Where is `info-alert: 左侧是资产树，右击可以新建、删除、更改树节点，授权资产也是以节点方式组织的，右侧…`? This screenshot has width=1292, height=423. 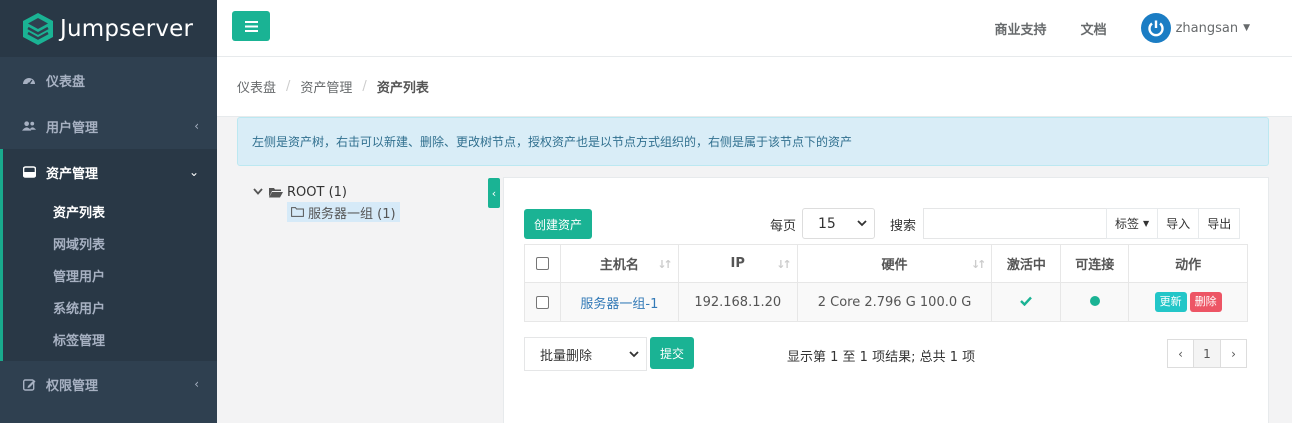 info-alert: 左侧是资产树，右击可以新建、删除、更改树节点，授权资产也是以节点方式组织的，右侧… is located at coordinates (753, 141).